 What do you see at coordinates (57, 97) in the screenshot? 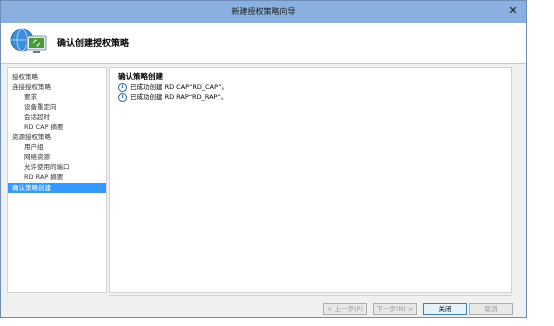
I see `sidebar-item-requirements: 要求` at bounding box center [57, 97].